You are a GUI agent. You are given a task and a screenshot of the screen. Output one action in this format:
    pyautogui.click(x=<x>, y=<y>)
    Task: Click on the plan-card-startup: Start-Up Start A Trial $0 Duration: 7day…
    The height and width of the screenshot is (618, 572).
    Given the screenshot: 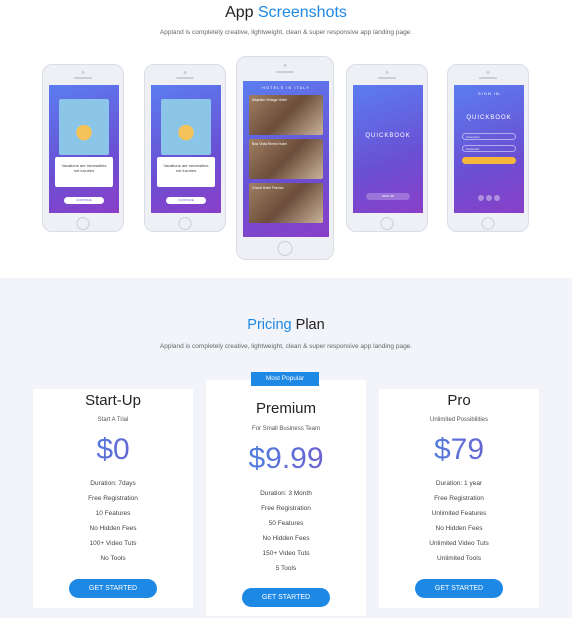 What is the action you would take?
    pyautogui.click(x=113, y=498)
    